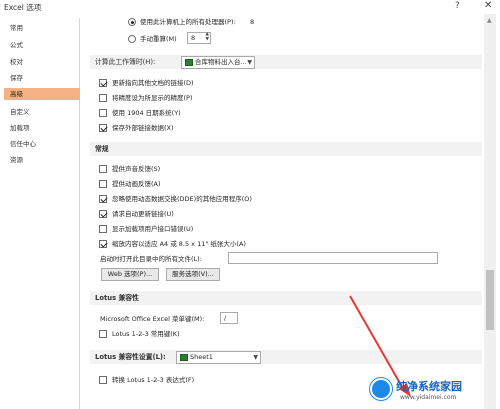 The image size is (500, 409). Describe the element at coordinates (380, 346) in the screenshot. I see `annotation-arrow` at that location.